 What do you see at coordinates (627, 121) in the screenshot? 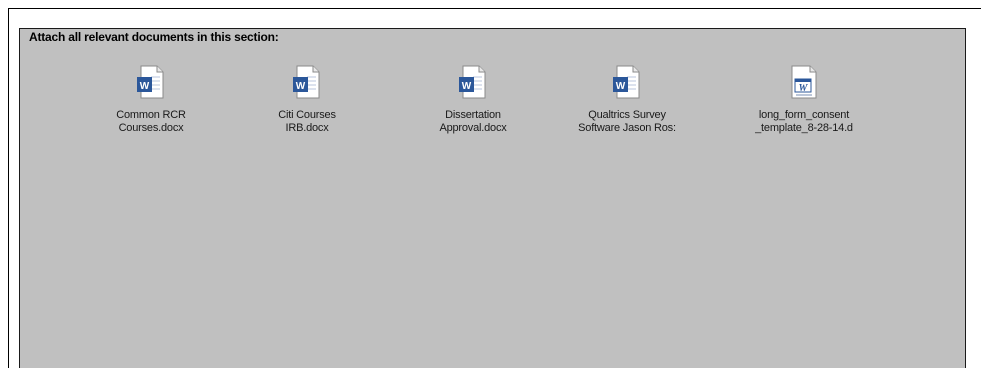
I see `attachment-file-name: Qualtrics Survey Software Jason Ros:` at bounding box center [627, 121].